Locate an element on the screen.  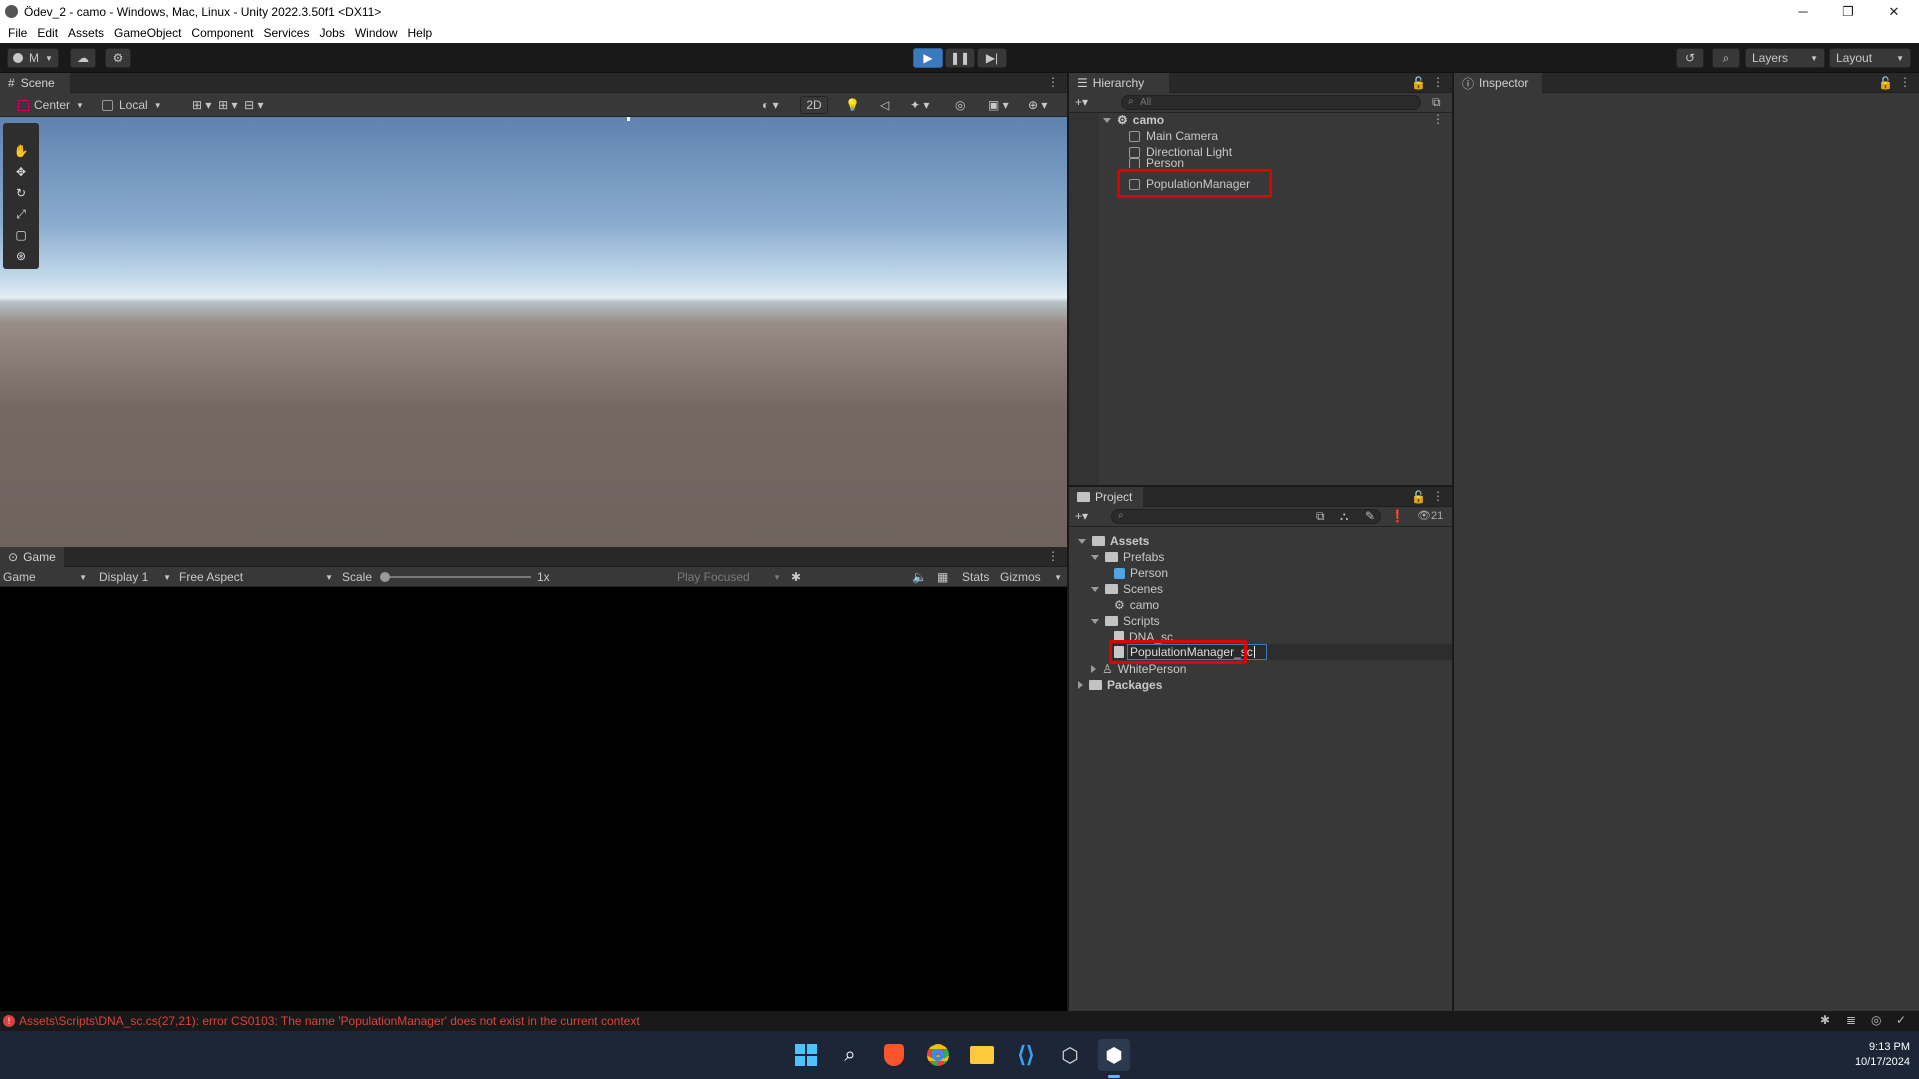
filter-icon: ⛬ is located at coordinates (1344, 516).